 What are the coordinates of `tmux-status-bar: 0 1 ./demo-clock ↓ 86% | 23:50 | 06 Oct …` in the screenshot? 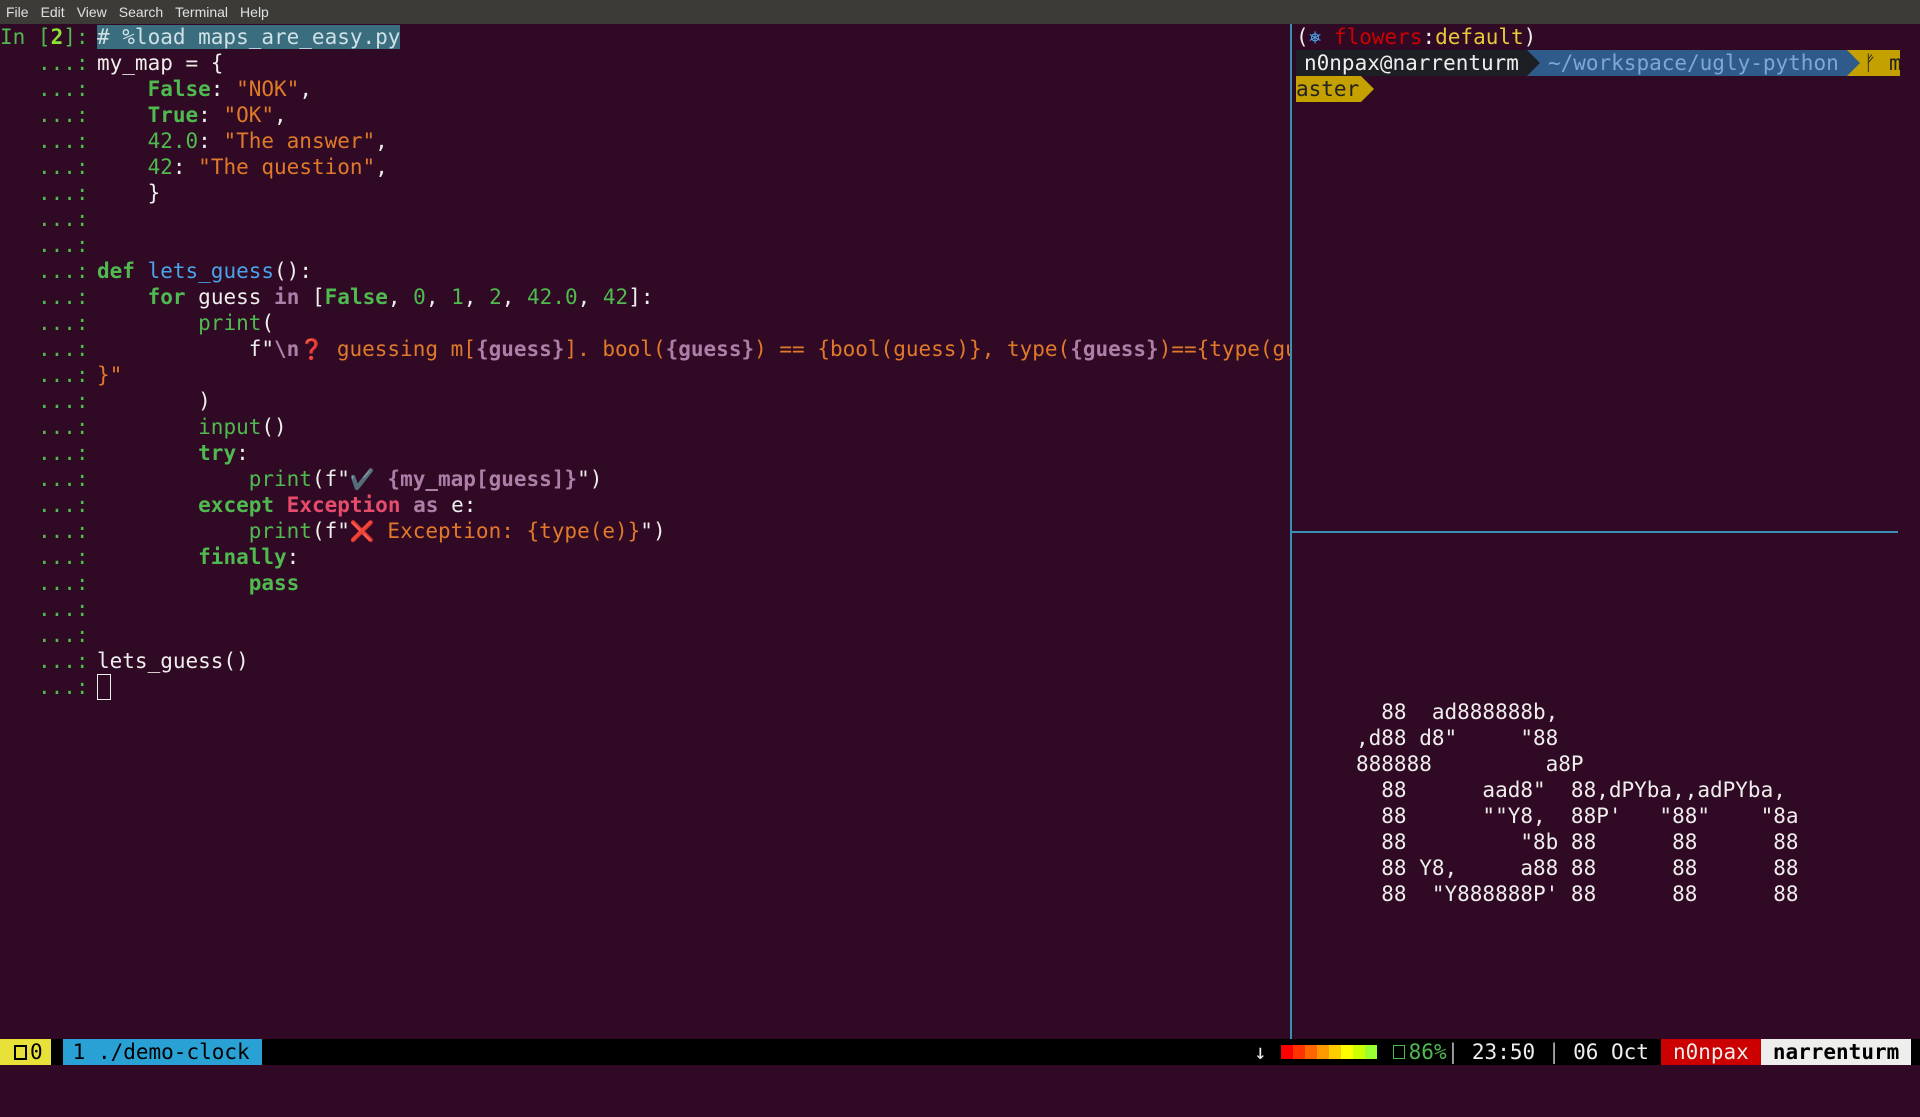 It's located at (960, 1052).